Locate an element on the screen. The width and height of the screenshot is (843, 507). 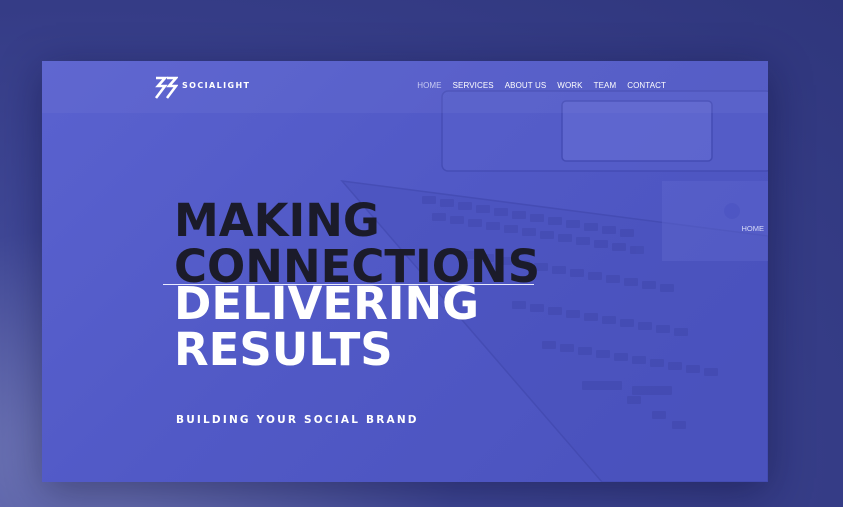
nav-team-link: TEAM is located at coordinates (605, 85).